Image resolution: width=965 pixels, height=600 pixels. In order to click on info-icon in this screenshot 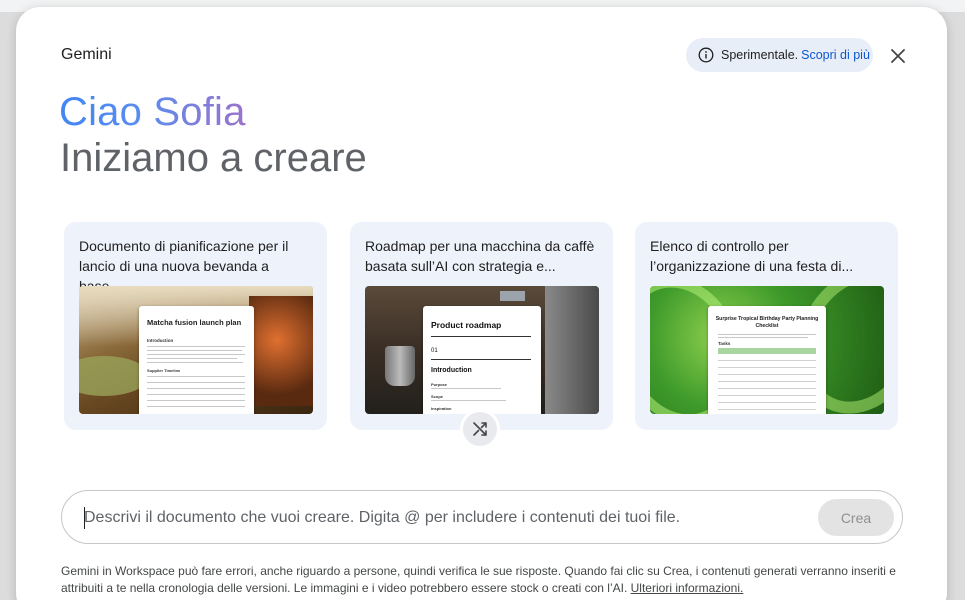, I will do `click(706, 55)`.